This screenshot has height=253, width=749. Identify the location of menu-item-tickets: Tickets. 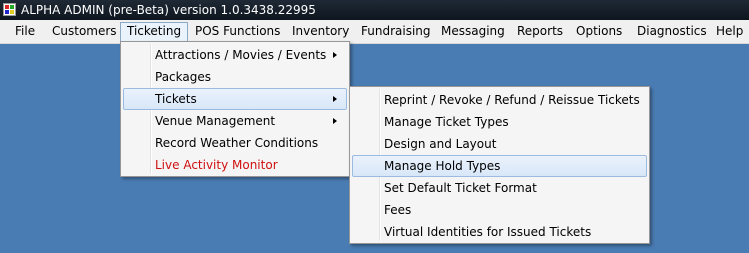
(235, 99).